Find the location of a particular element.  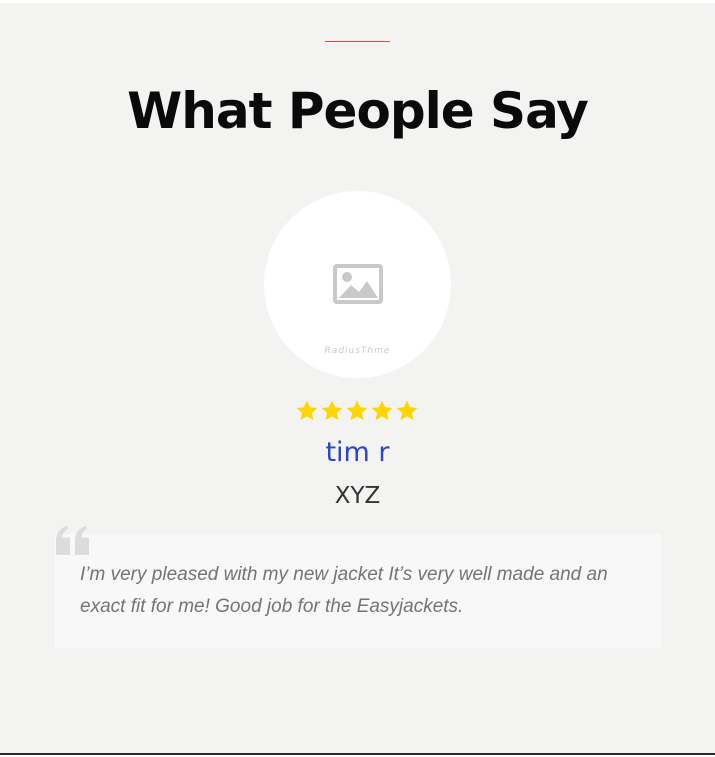

star-rating is located at coordinates (358, 412).